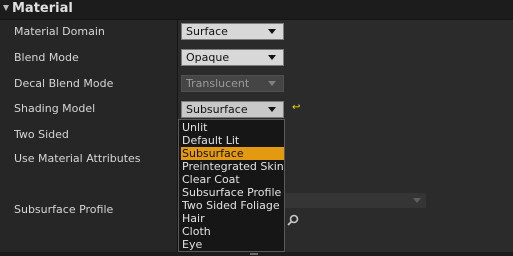  I want to click on blend-mode-value: Opaque, so click(208, 57).